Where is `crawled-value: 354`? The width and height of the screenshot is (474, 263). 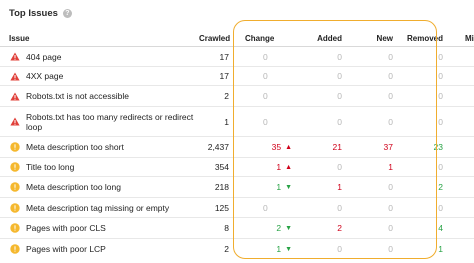 crawled-value: 354 is located at coordinates (214, 167).